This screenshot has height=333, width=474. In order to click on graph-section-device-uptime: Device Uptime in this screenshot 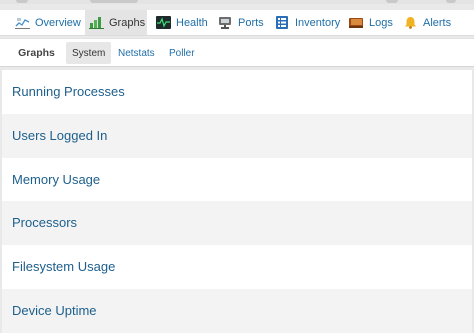, I will do `click(237, 311)`.